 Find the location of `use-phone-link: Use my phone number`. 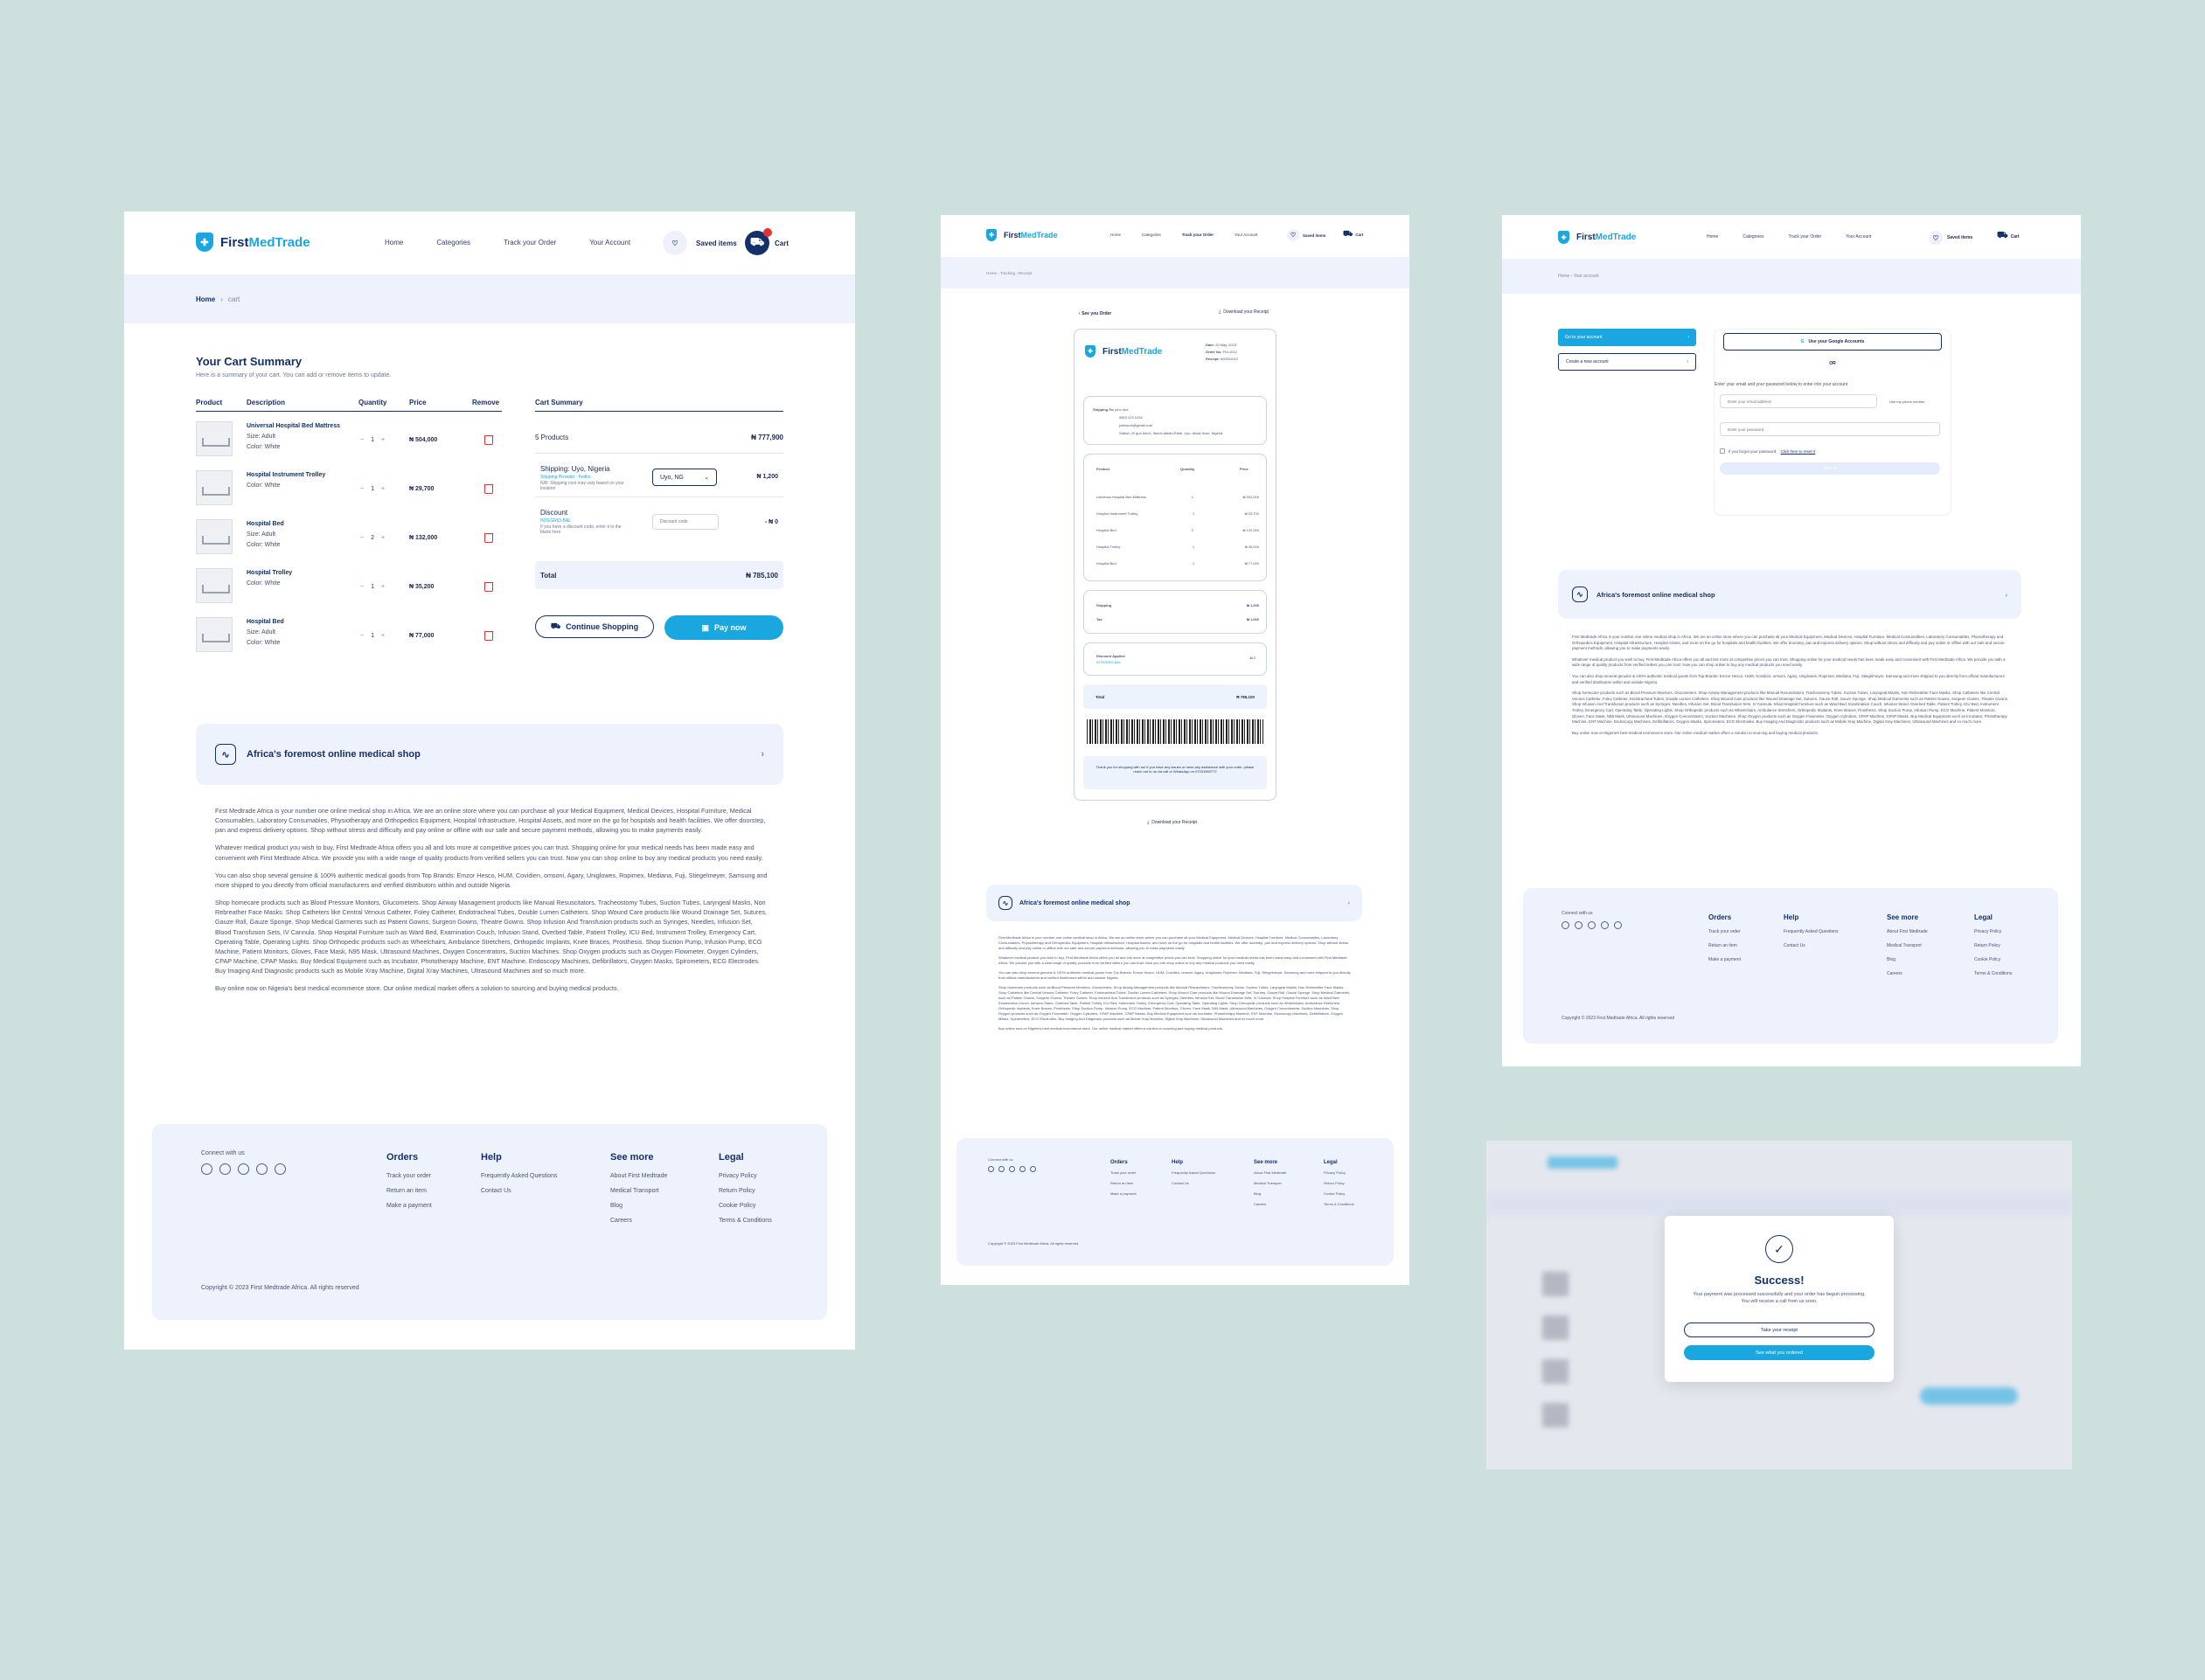

use-phone-link: Use my phone number is located at coordinates (1906, 401).